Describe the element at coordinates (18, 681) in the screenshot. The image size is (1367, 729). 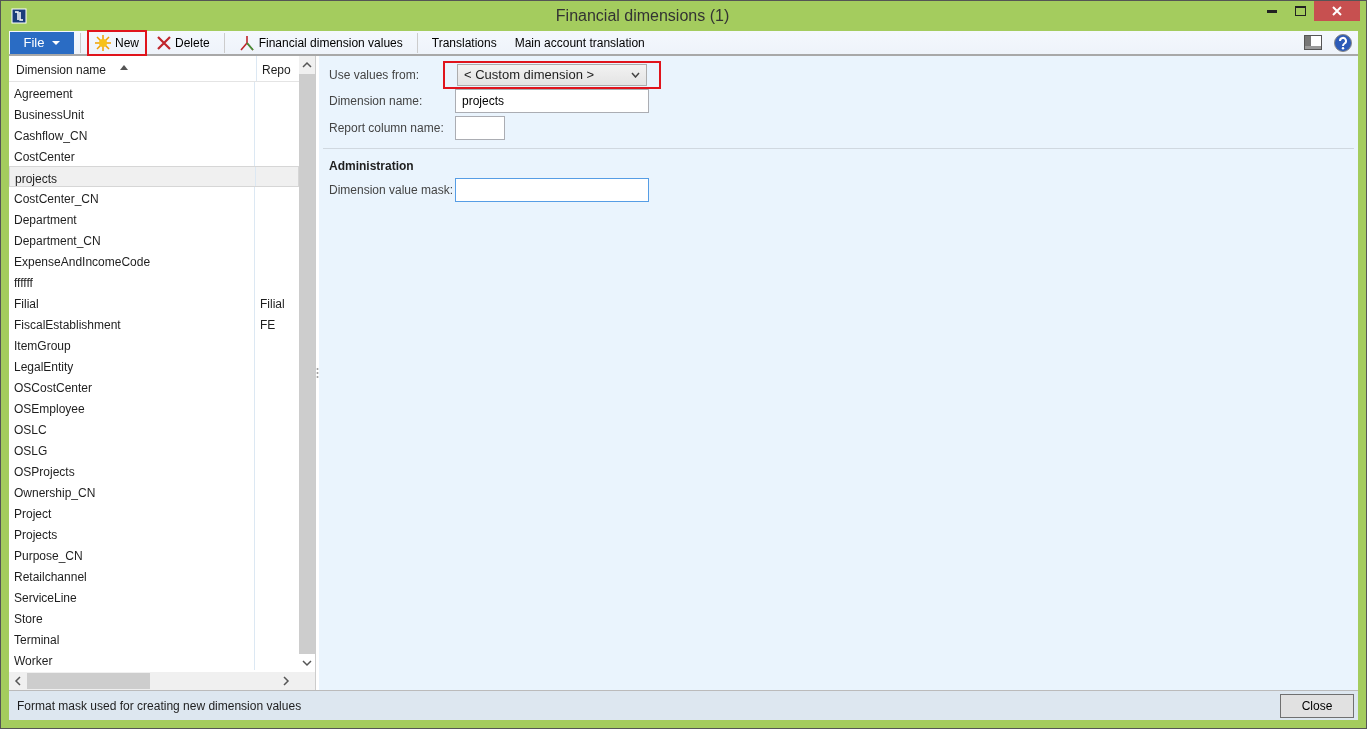
I see `scroll-left-icon` at that location.